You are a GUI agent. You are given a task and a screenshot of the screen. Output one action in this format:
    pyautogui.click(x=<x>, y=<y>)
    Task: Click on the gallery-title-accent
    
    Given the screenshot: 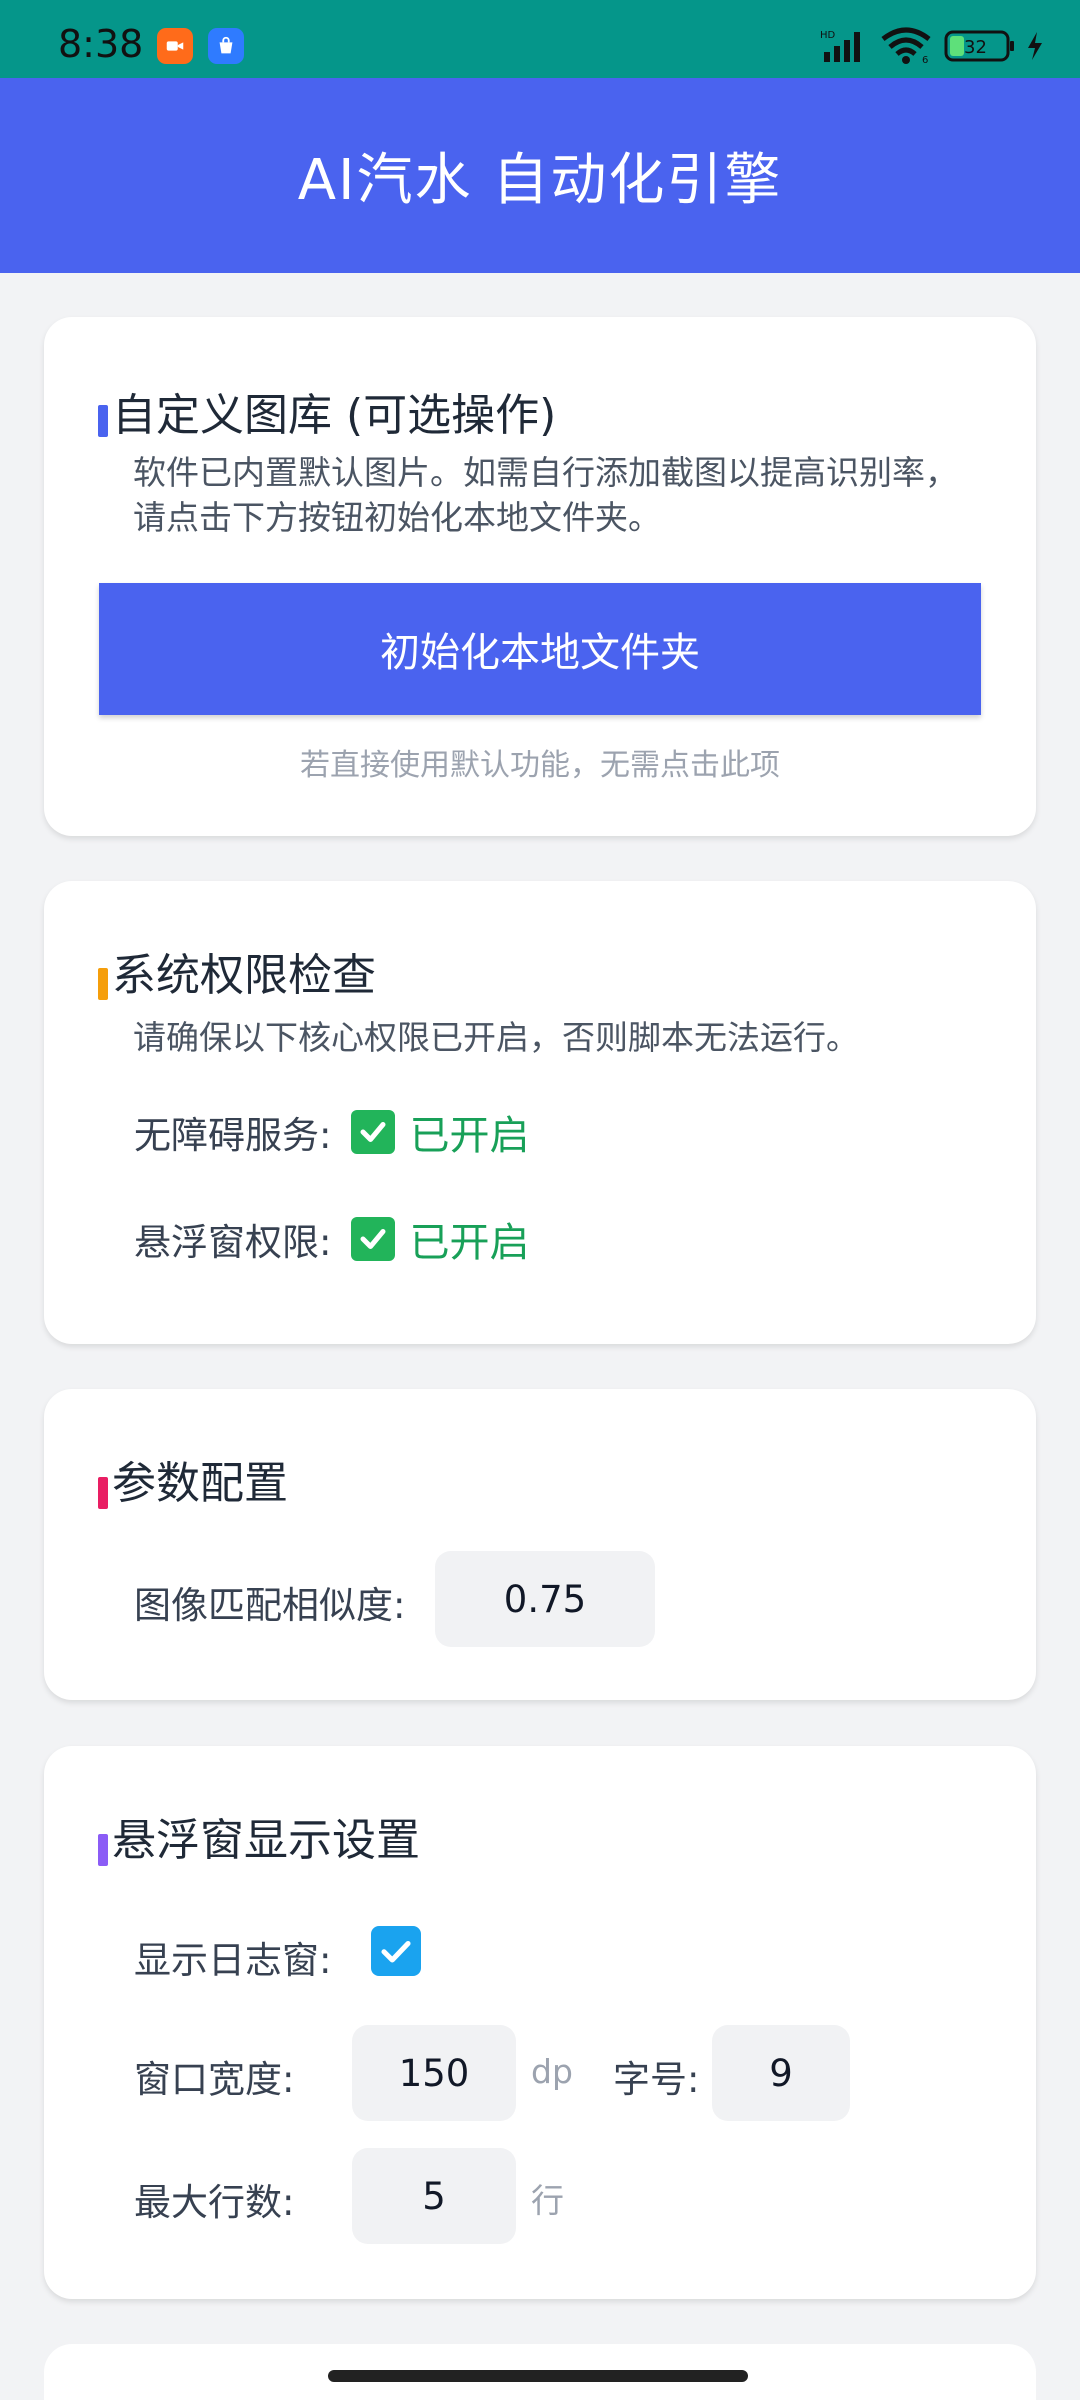 What is the action you would take?
    pyautogui.click(x=103, y=421)
    